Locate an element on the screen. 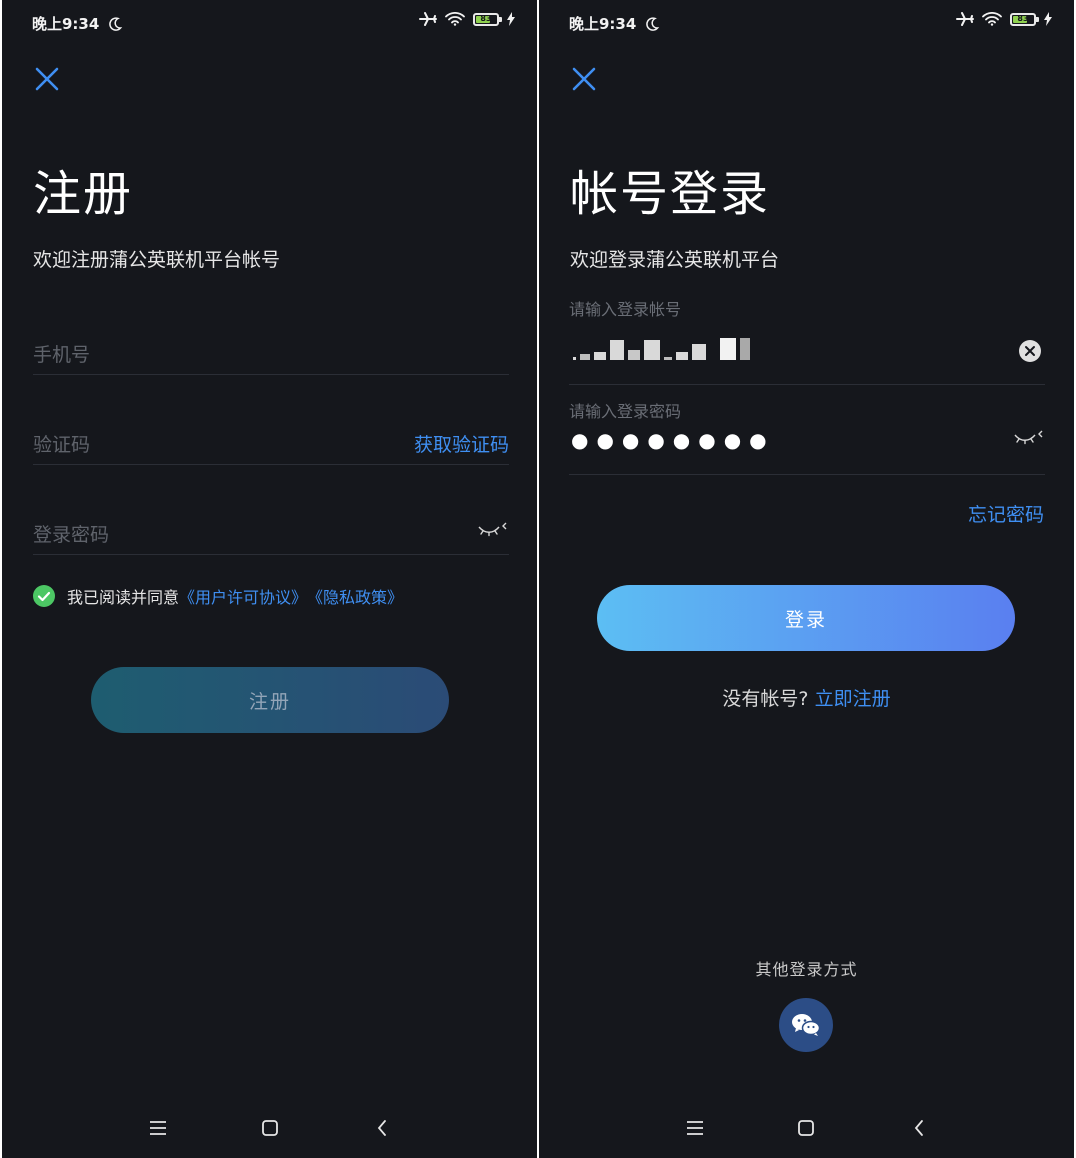 The width and height of the screenshot is (1076, 1158). phone-field: 手机号 is located at coordinates (271, 354).